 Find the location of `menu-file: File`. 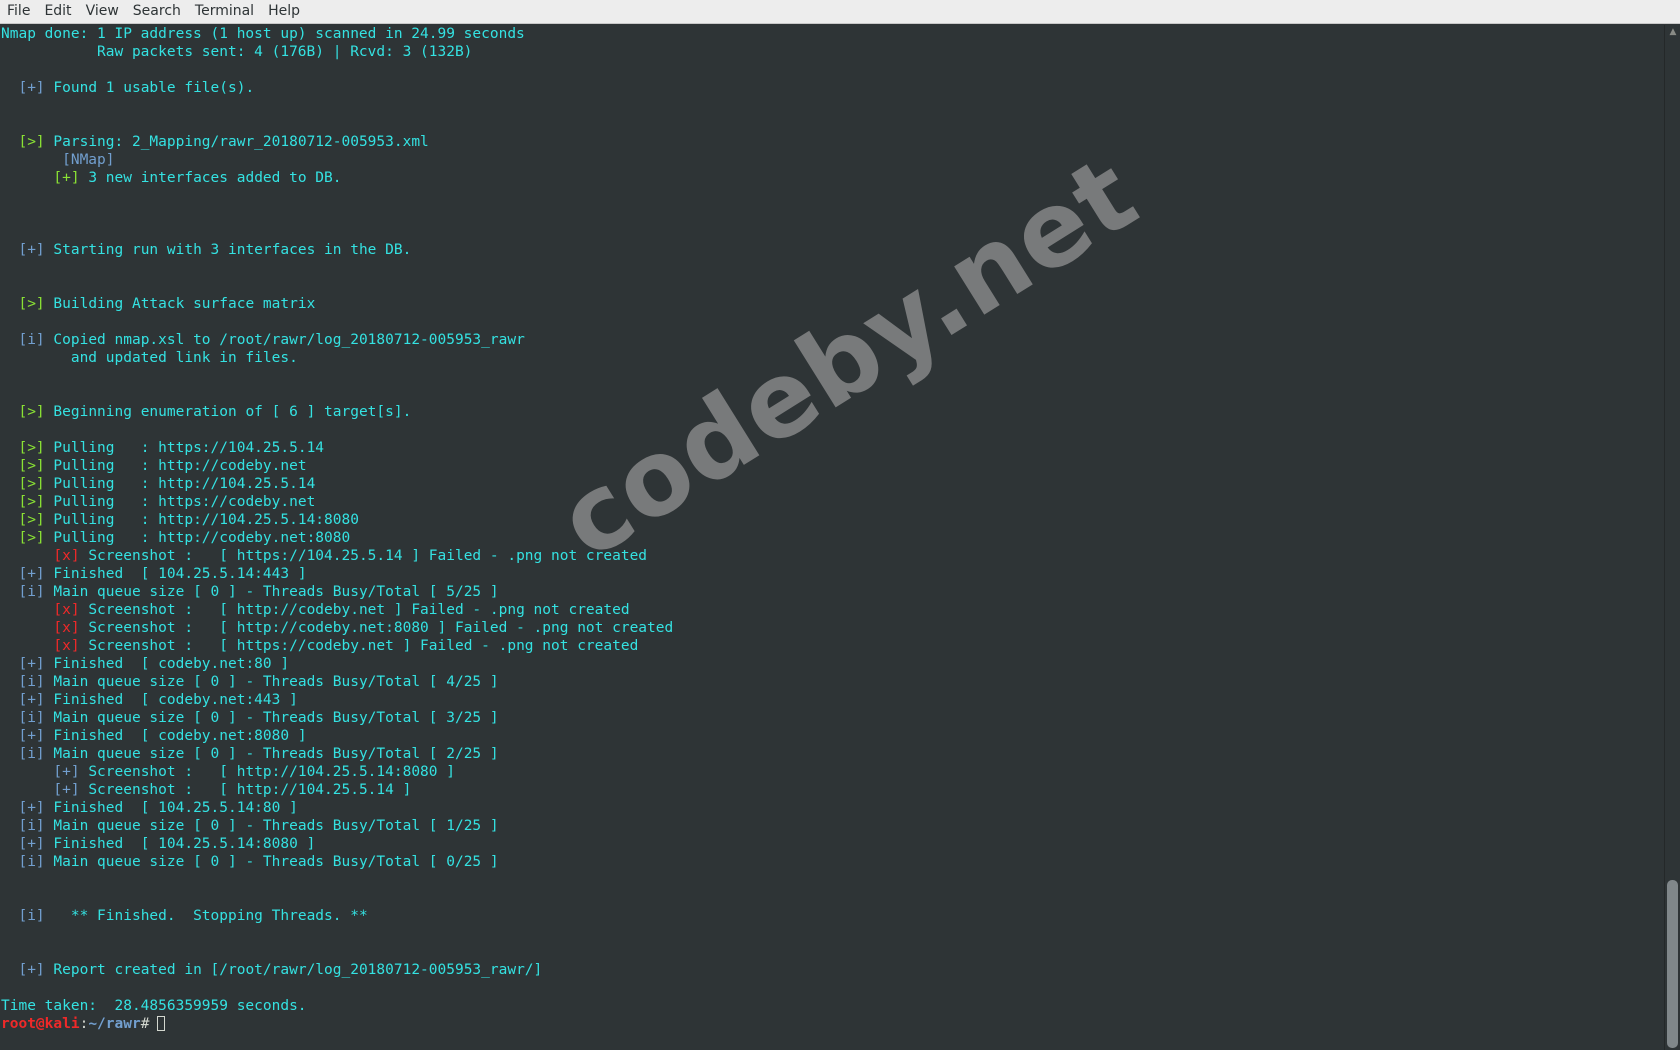

menu-file: File is located at coordinates (18, 12).